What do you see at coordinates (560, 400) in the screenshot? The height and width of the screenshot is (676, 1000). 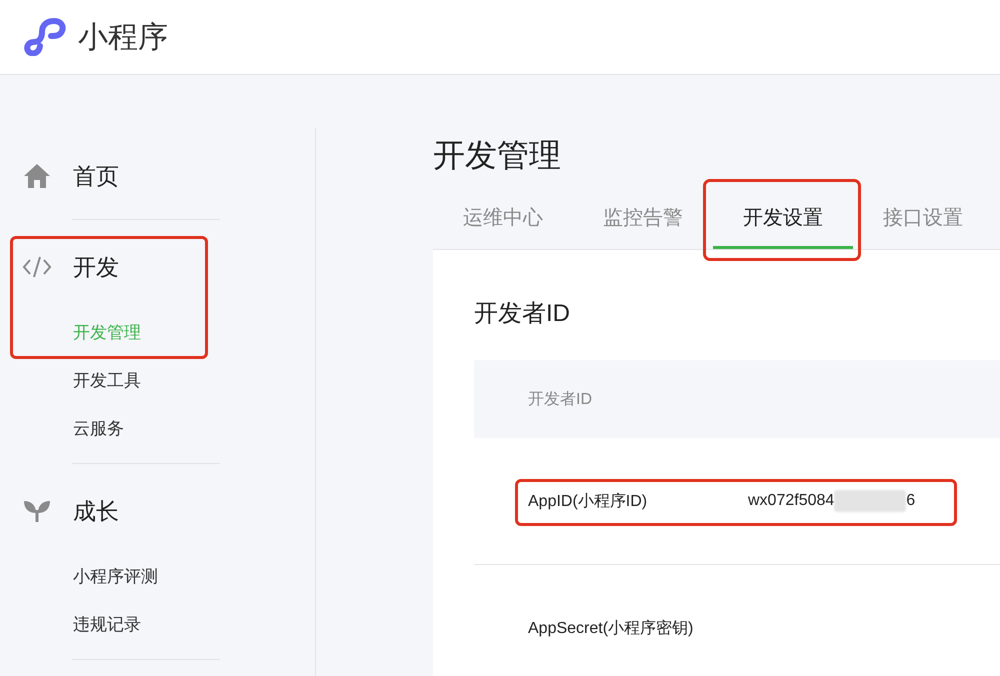 I see `column-header: 开发者ID` at bounding box center [560, 400].